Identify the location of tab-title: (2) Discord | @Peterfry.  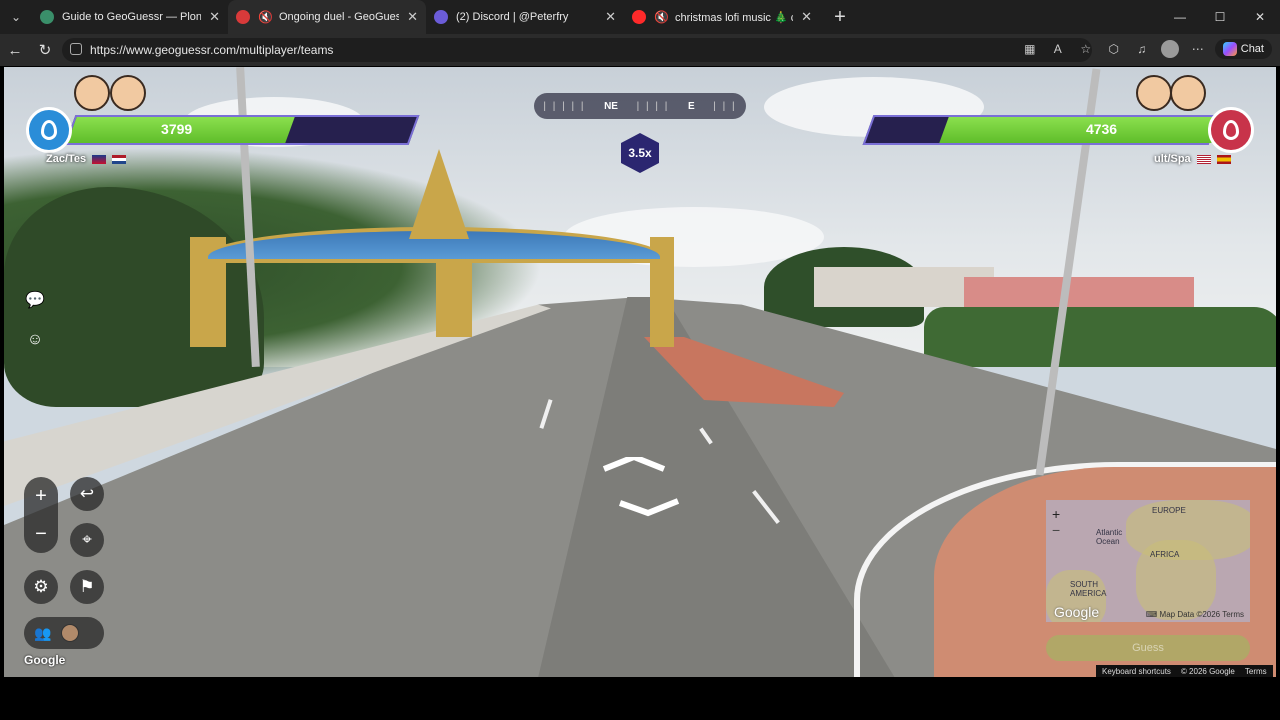
(512, 17).